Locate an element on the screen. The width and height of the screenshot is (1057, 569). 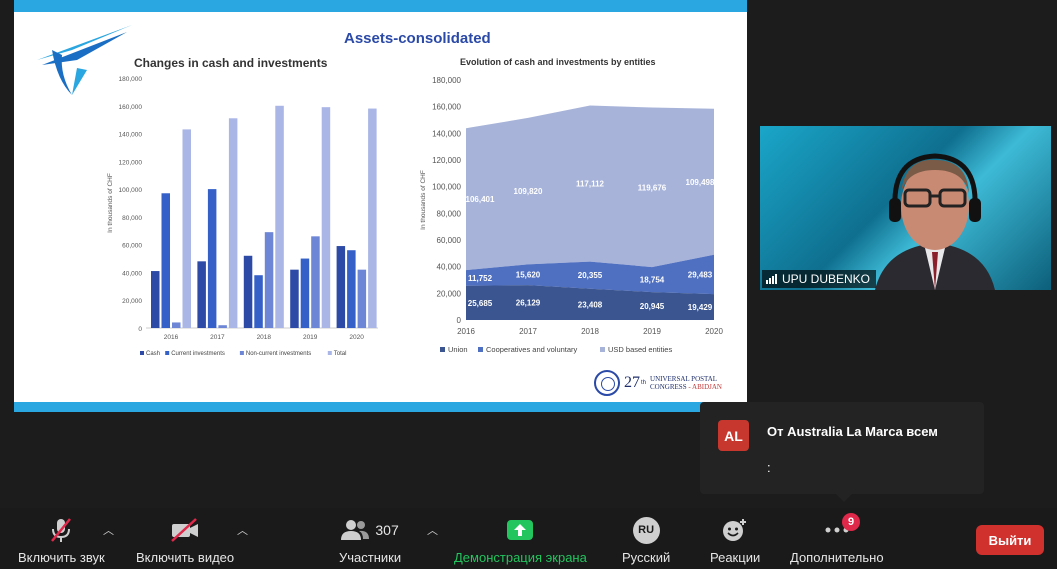
data-label: 11,752 is located at coordinates (480, 278).